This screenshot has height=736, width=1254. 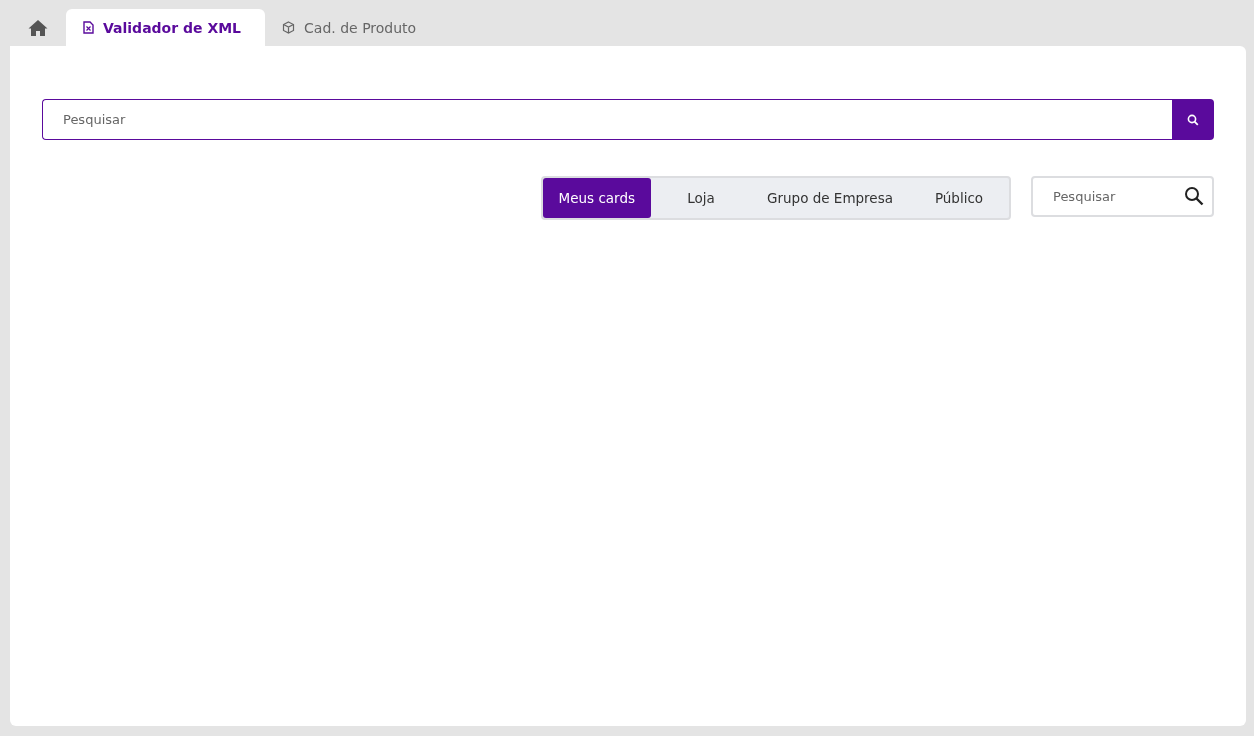 I want to click on search-button, so click(x=1193, y=119).